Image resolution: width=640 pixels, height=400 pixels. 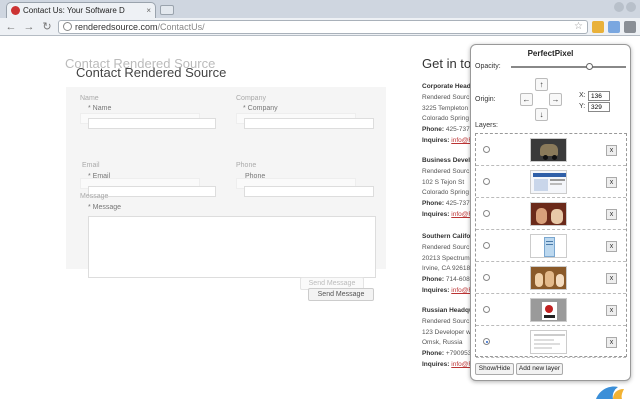 What do you see at coordinates (246, 165) in the screenshot?
I see `phone-ghost-label: Phone` at bounding box center [246, 165].